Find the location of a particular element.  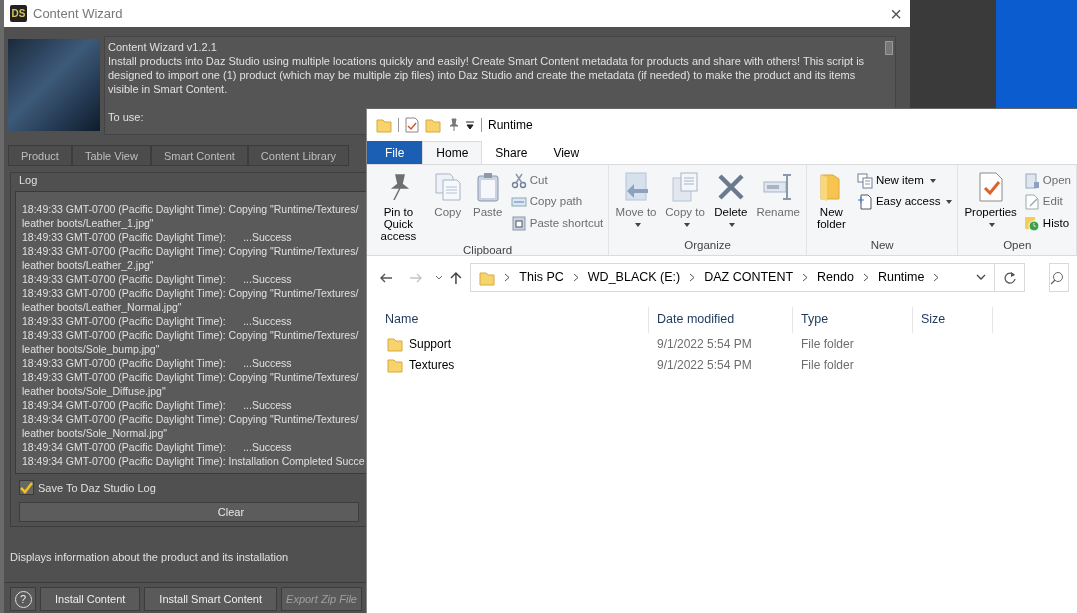

group-title: Log is located at coordinates (28, 180).